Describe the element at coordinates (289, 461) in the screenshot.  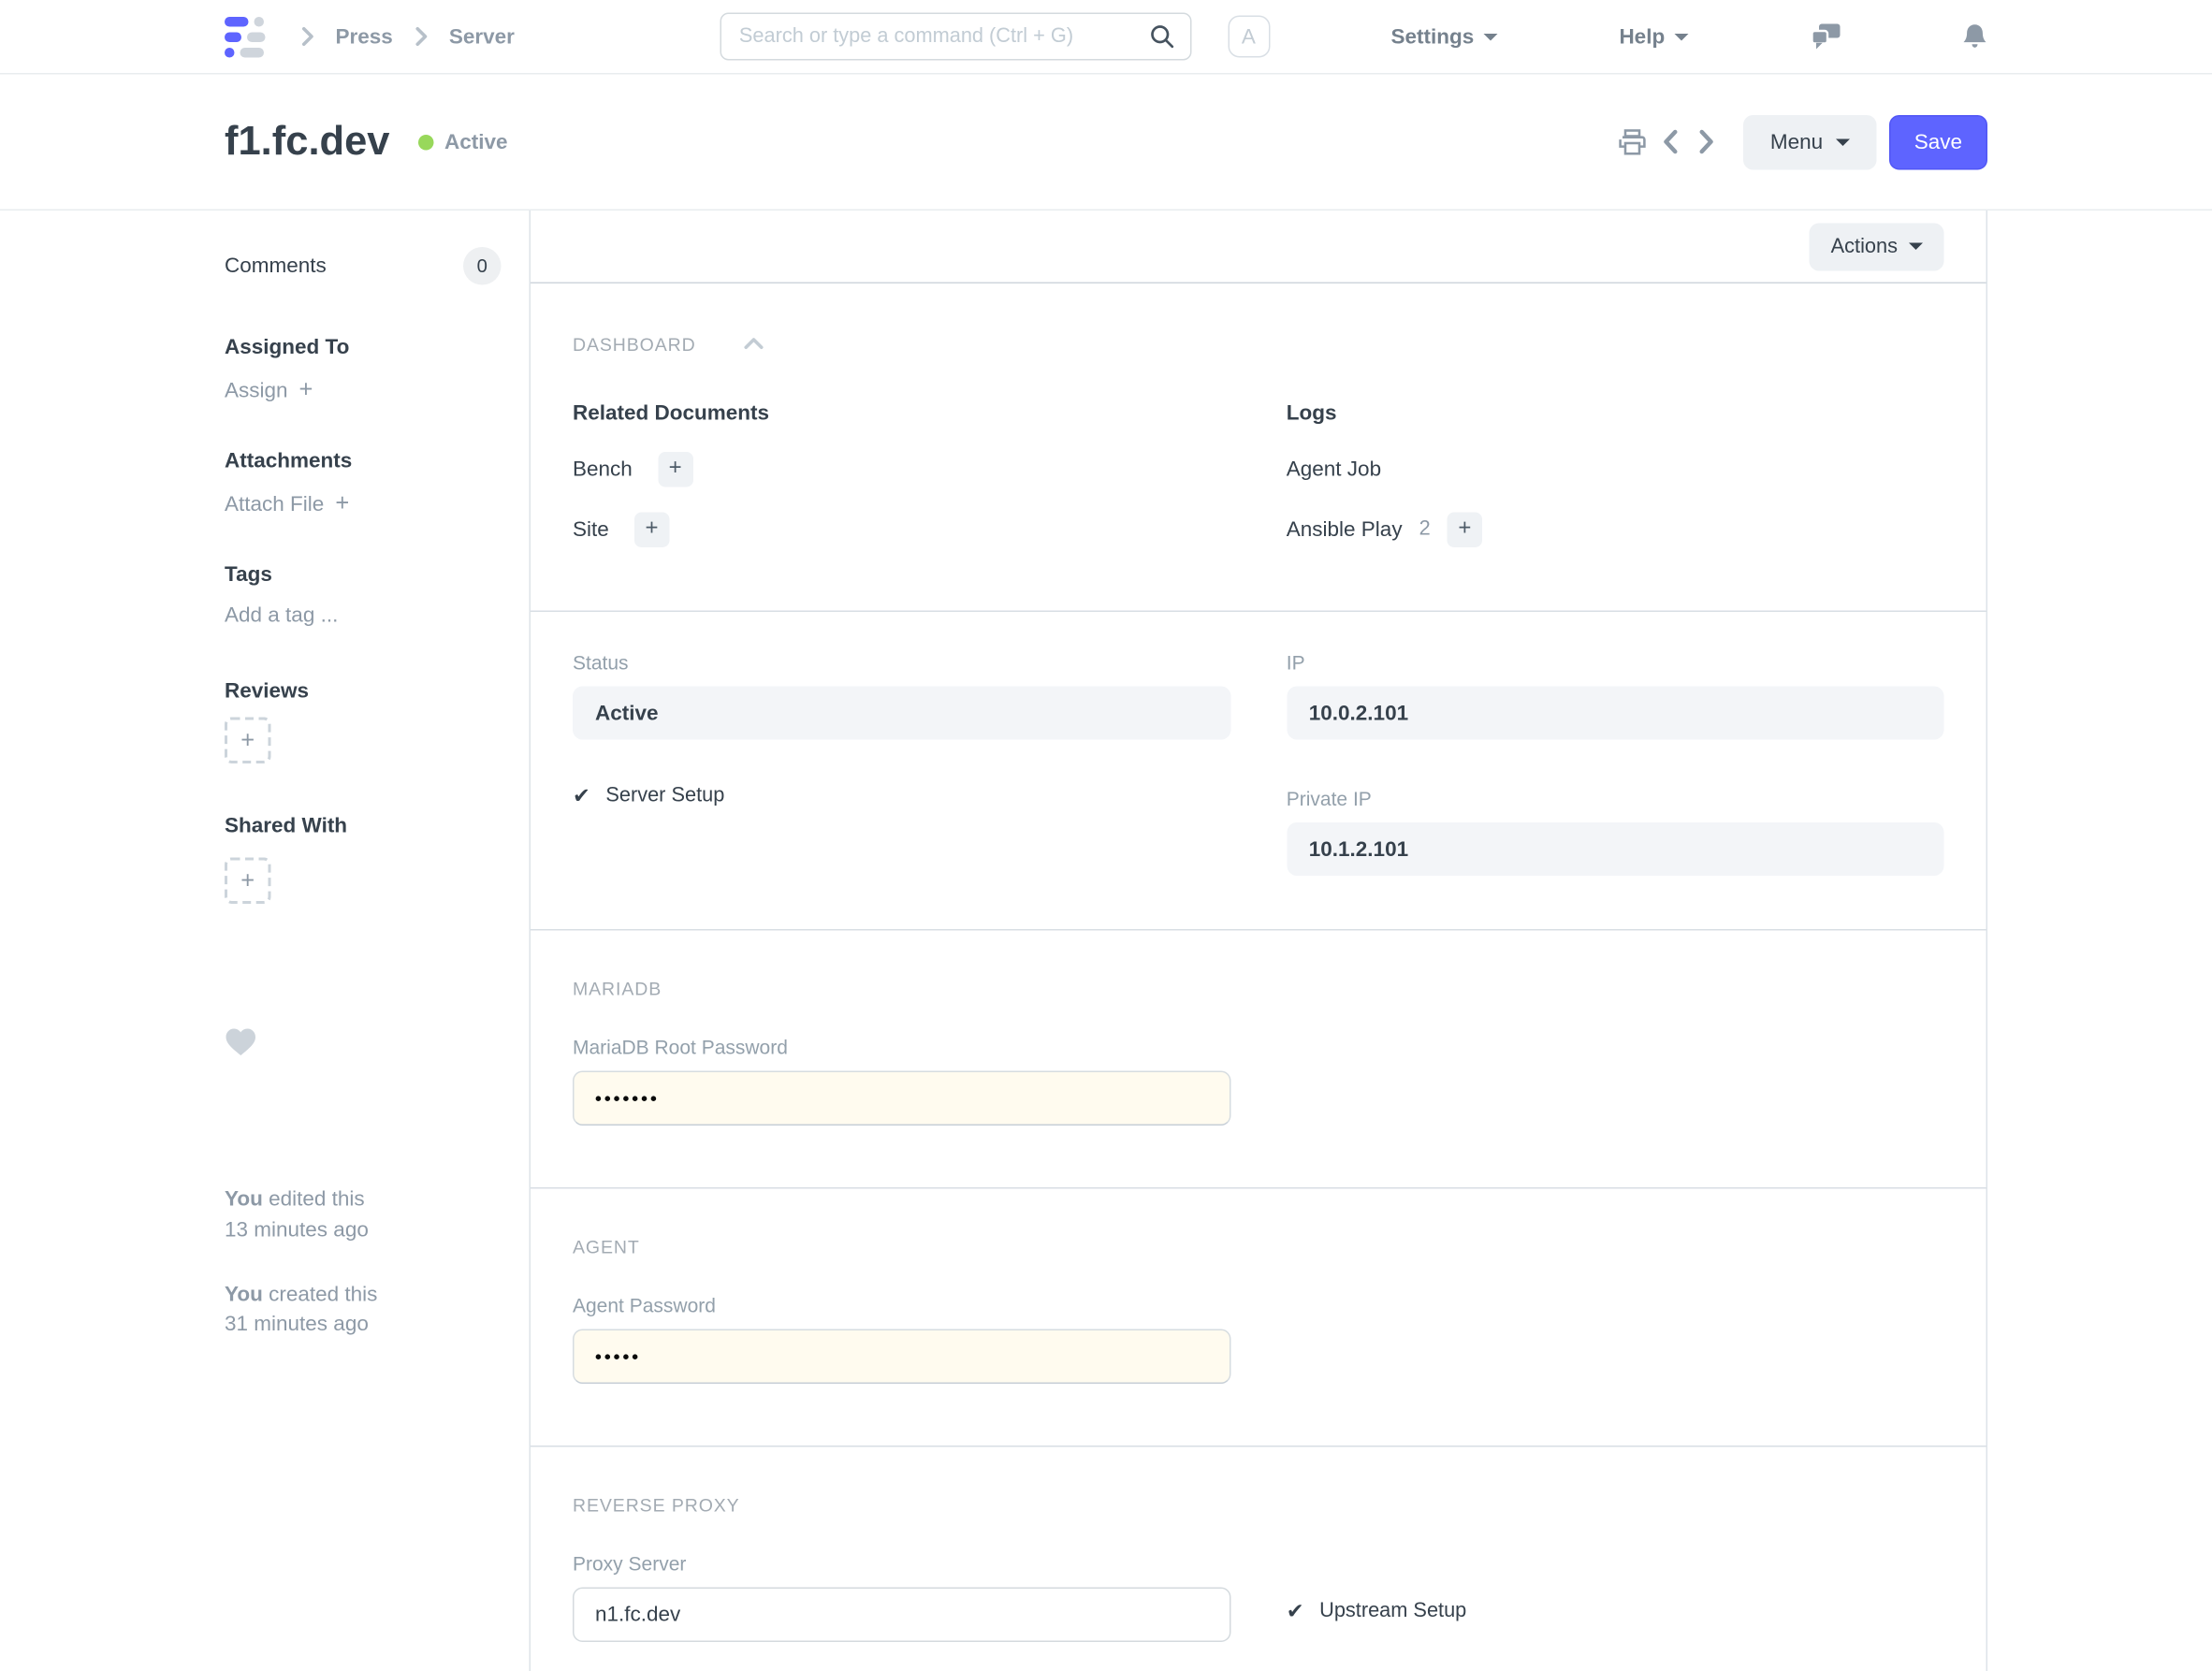
I see `attachments-heading: Attachments` at that location.